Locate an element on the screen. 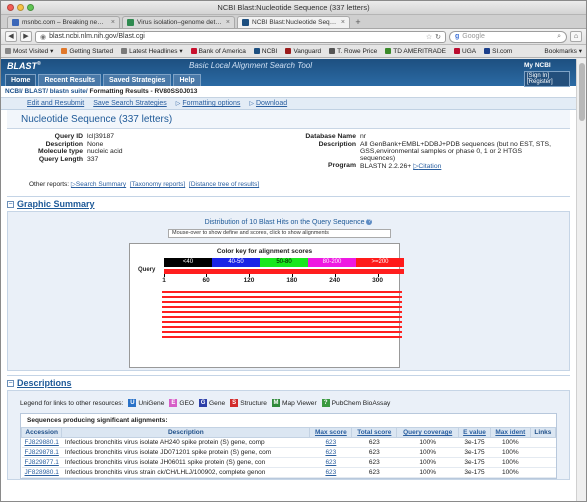 The height and width of the screenshot is (502, 587). table-cell: 3e-175 is located at coordinates (474, 472).